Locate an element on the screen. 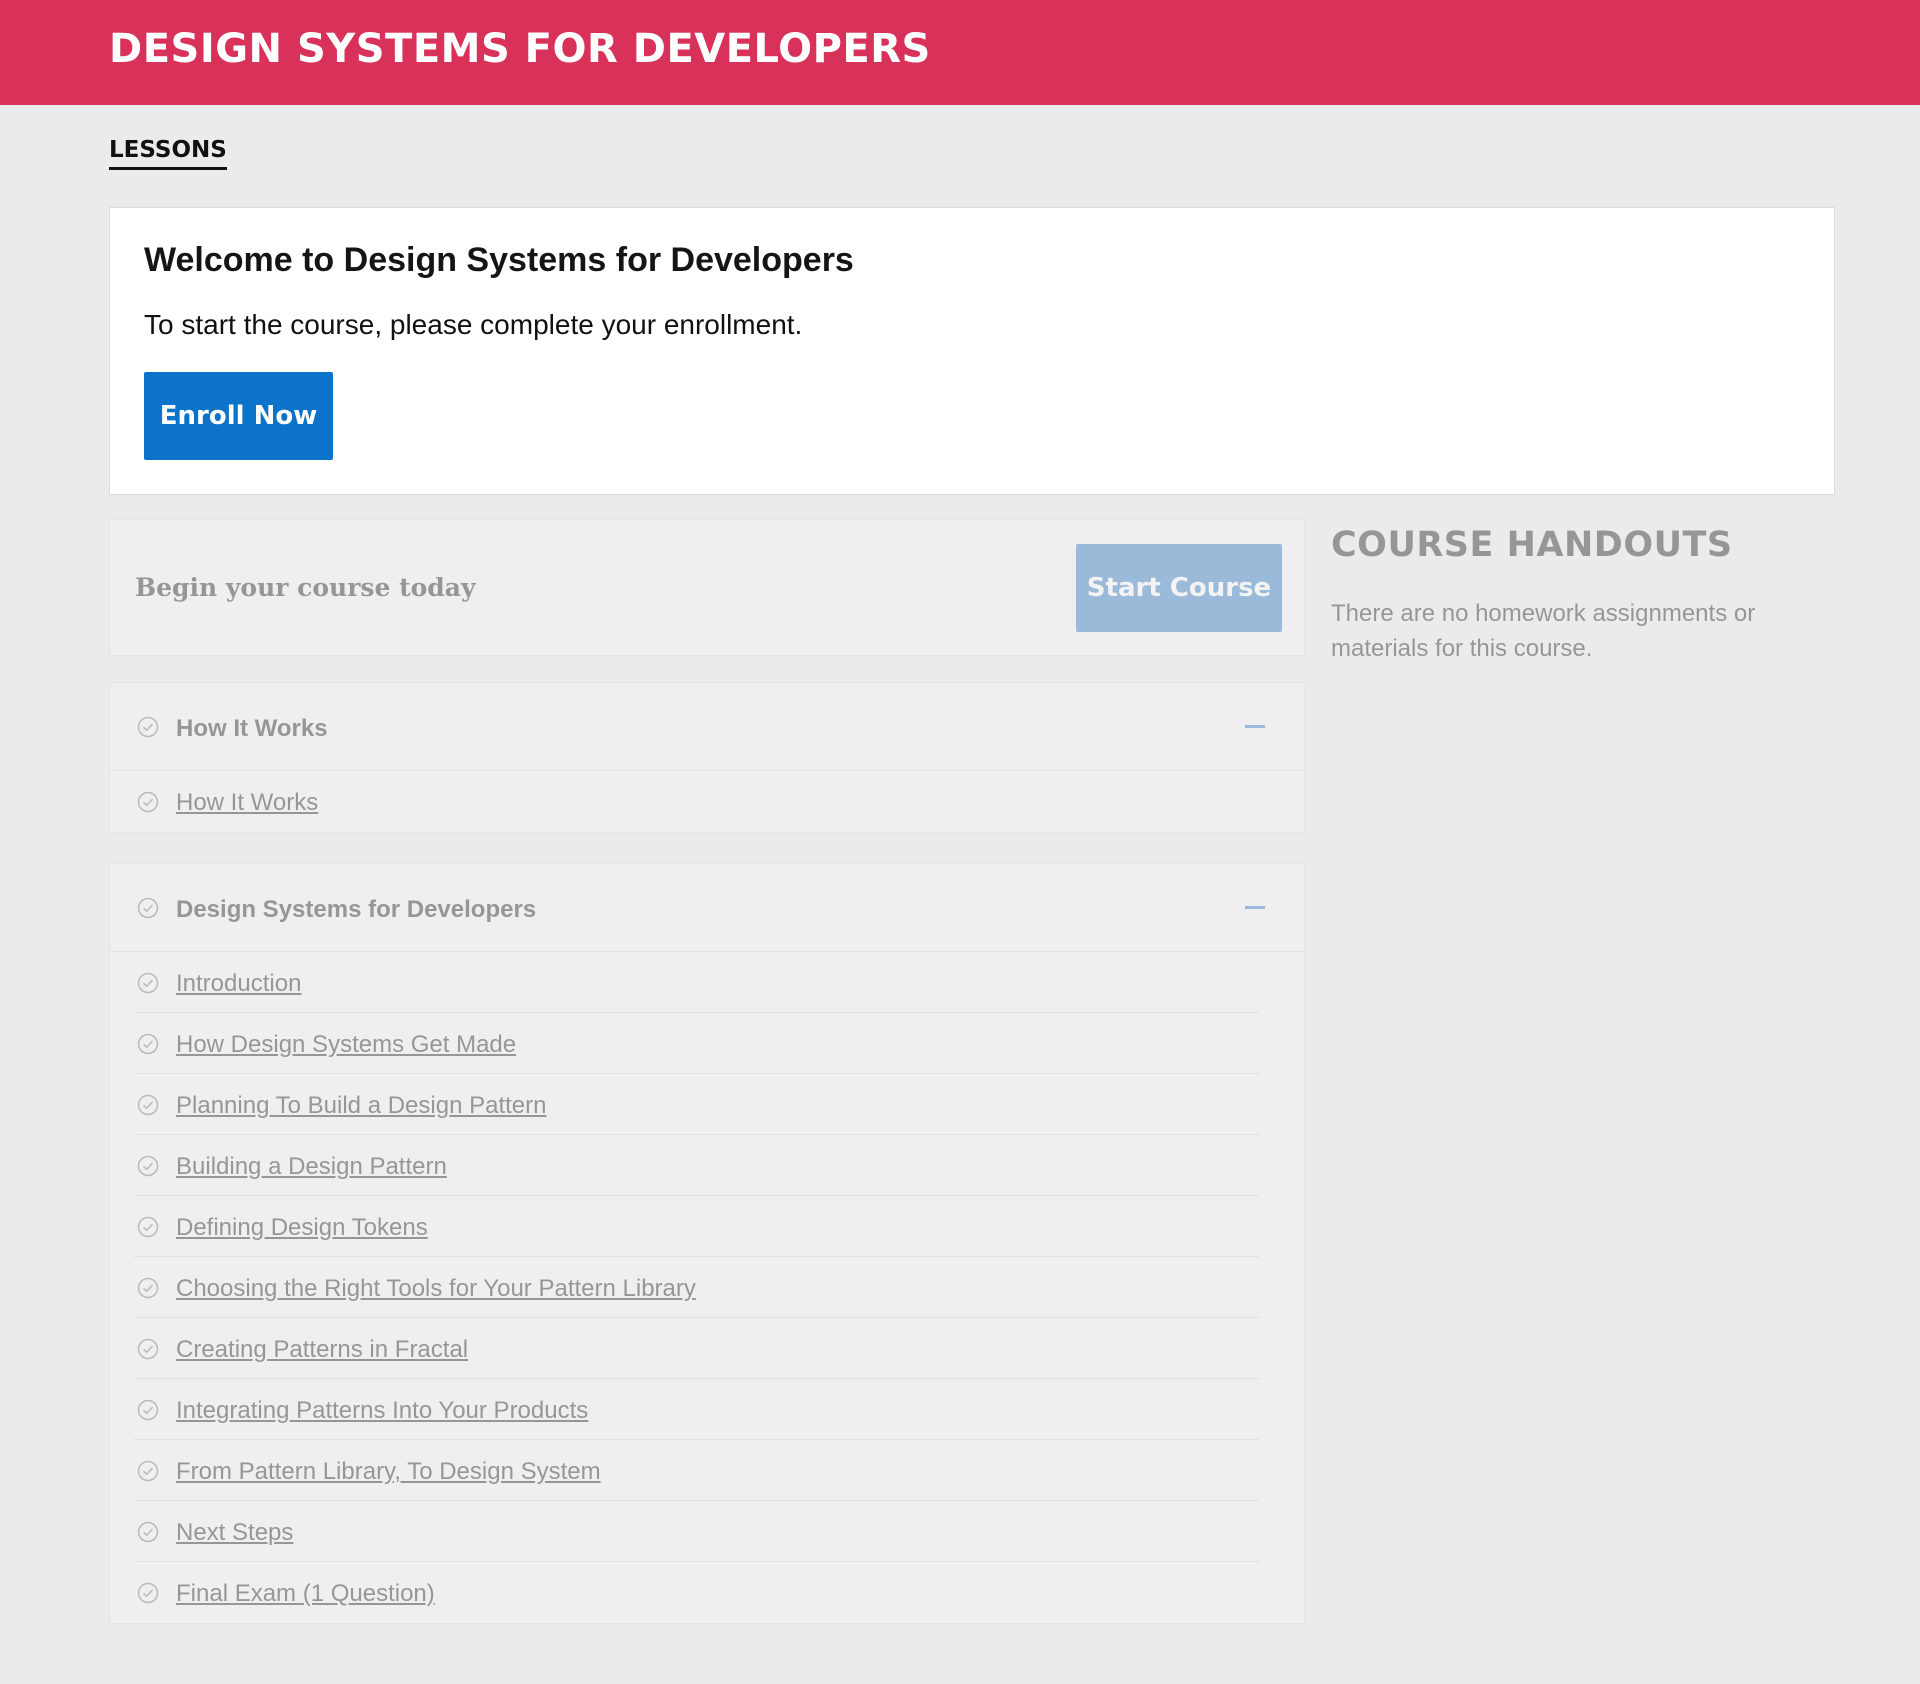 Image resolution: width=1920 pixels, height=1684 pixels. section-title: How It Works is located at coordinates (252, 728).